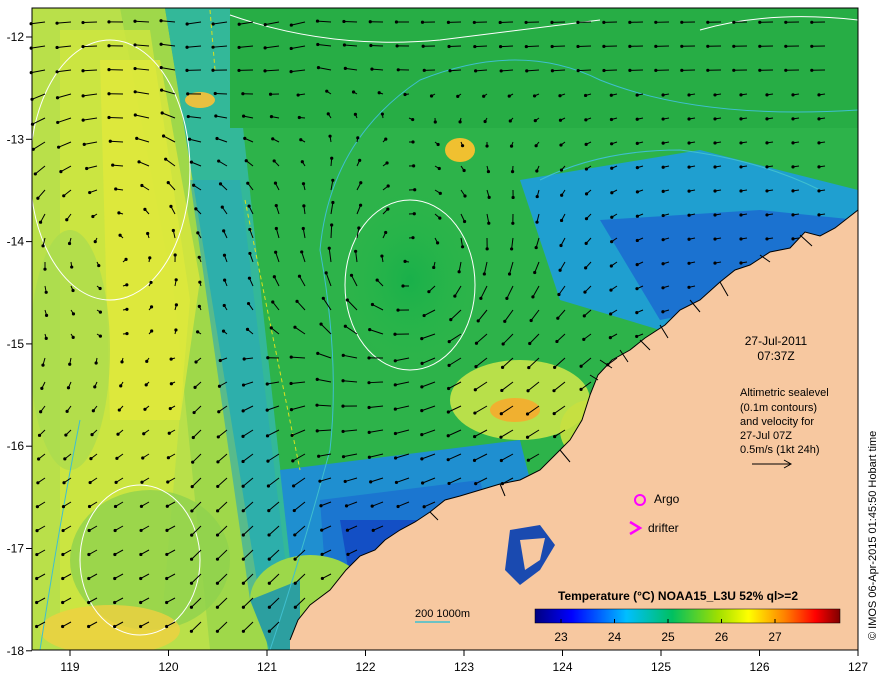 The height and width of the screenshot is (680, 880). What do you see at coordinates (784, 393) in the screenshot?
I see `info-line-0: Altimetric sealevel` at bounding box center [784, 393].